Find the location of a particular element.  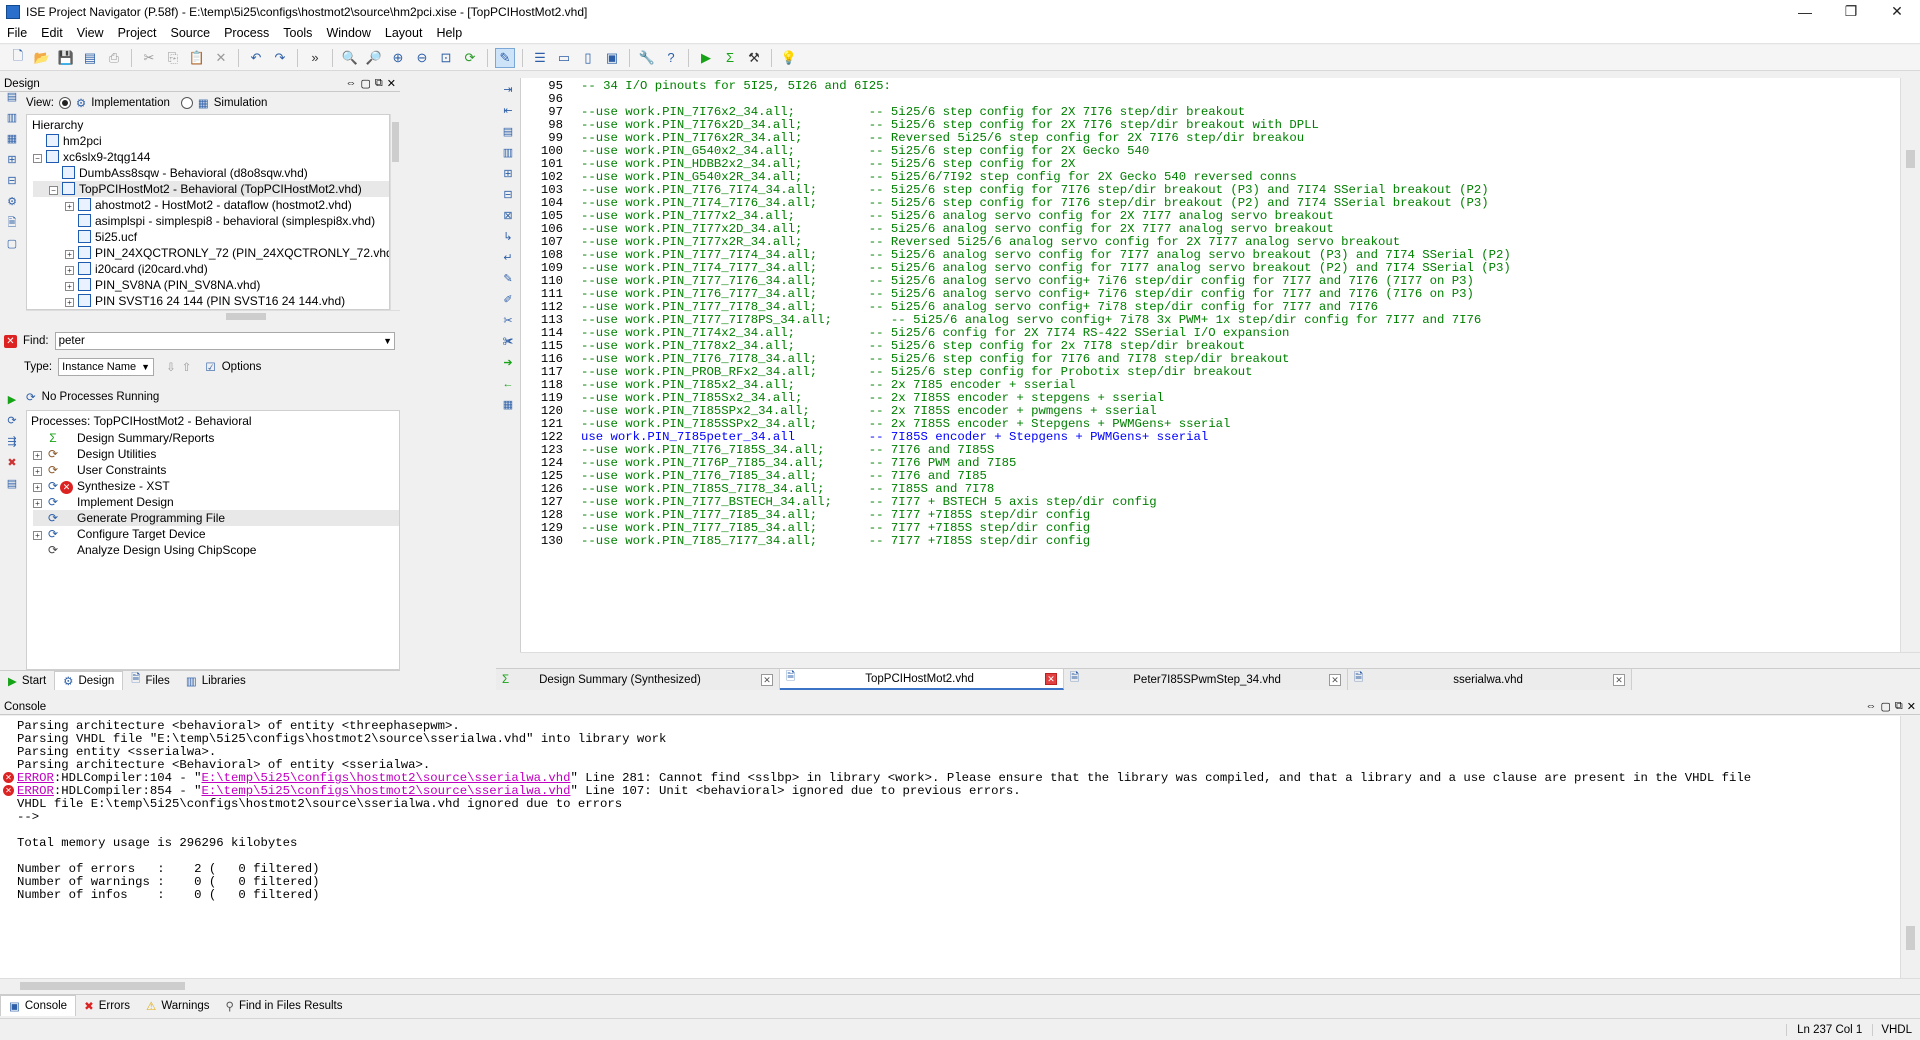

tree-item: DumbAss8sqw - Behavioral (d8o8sqw.vhd) is located at coordinates (211, 173).